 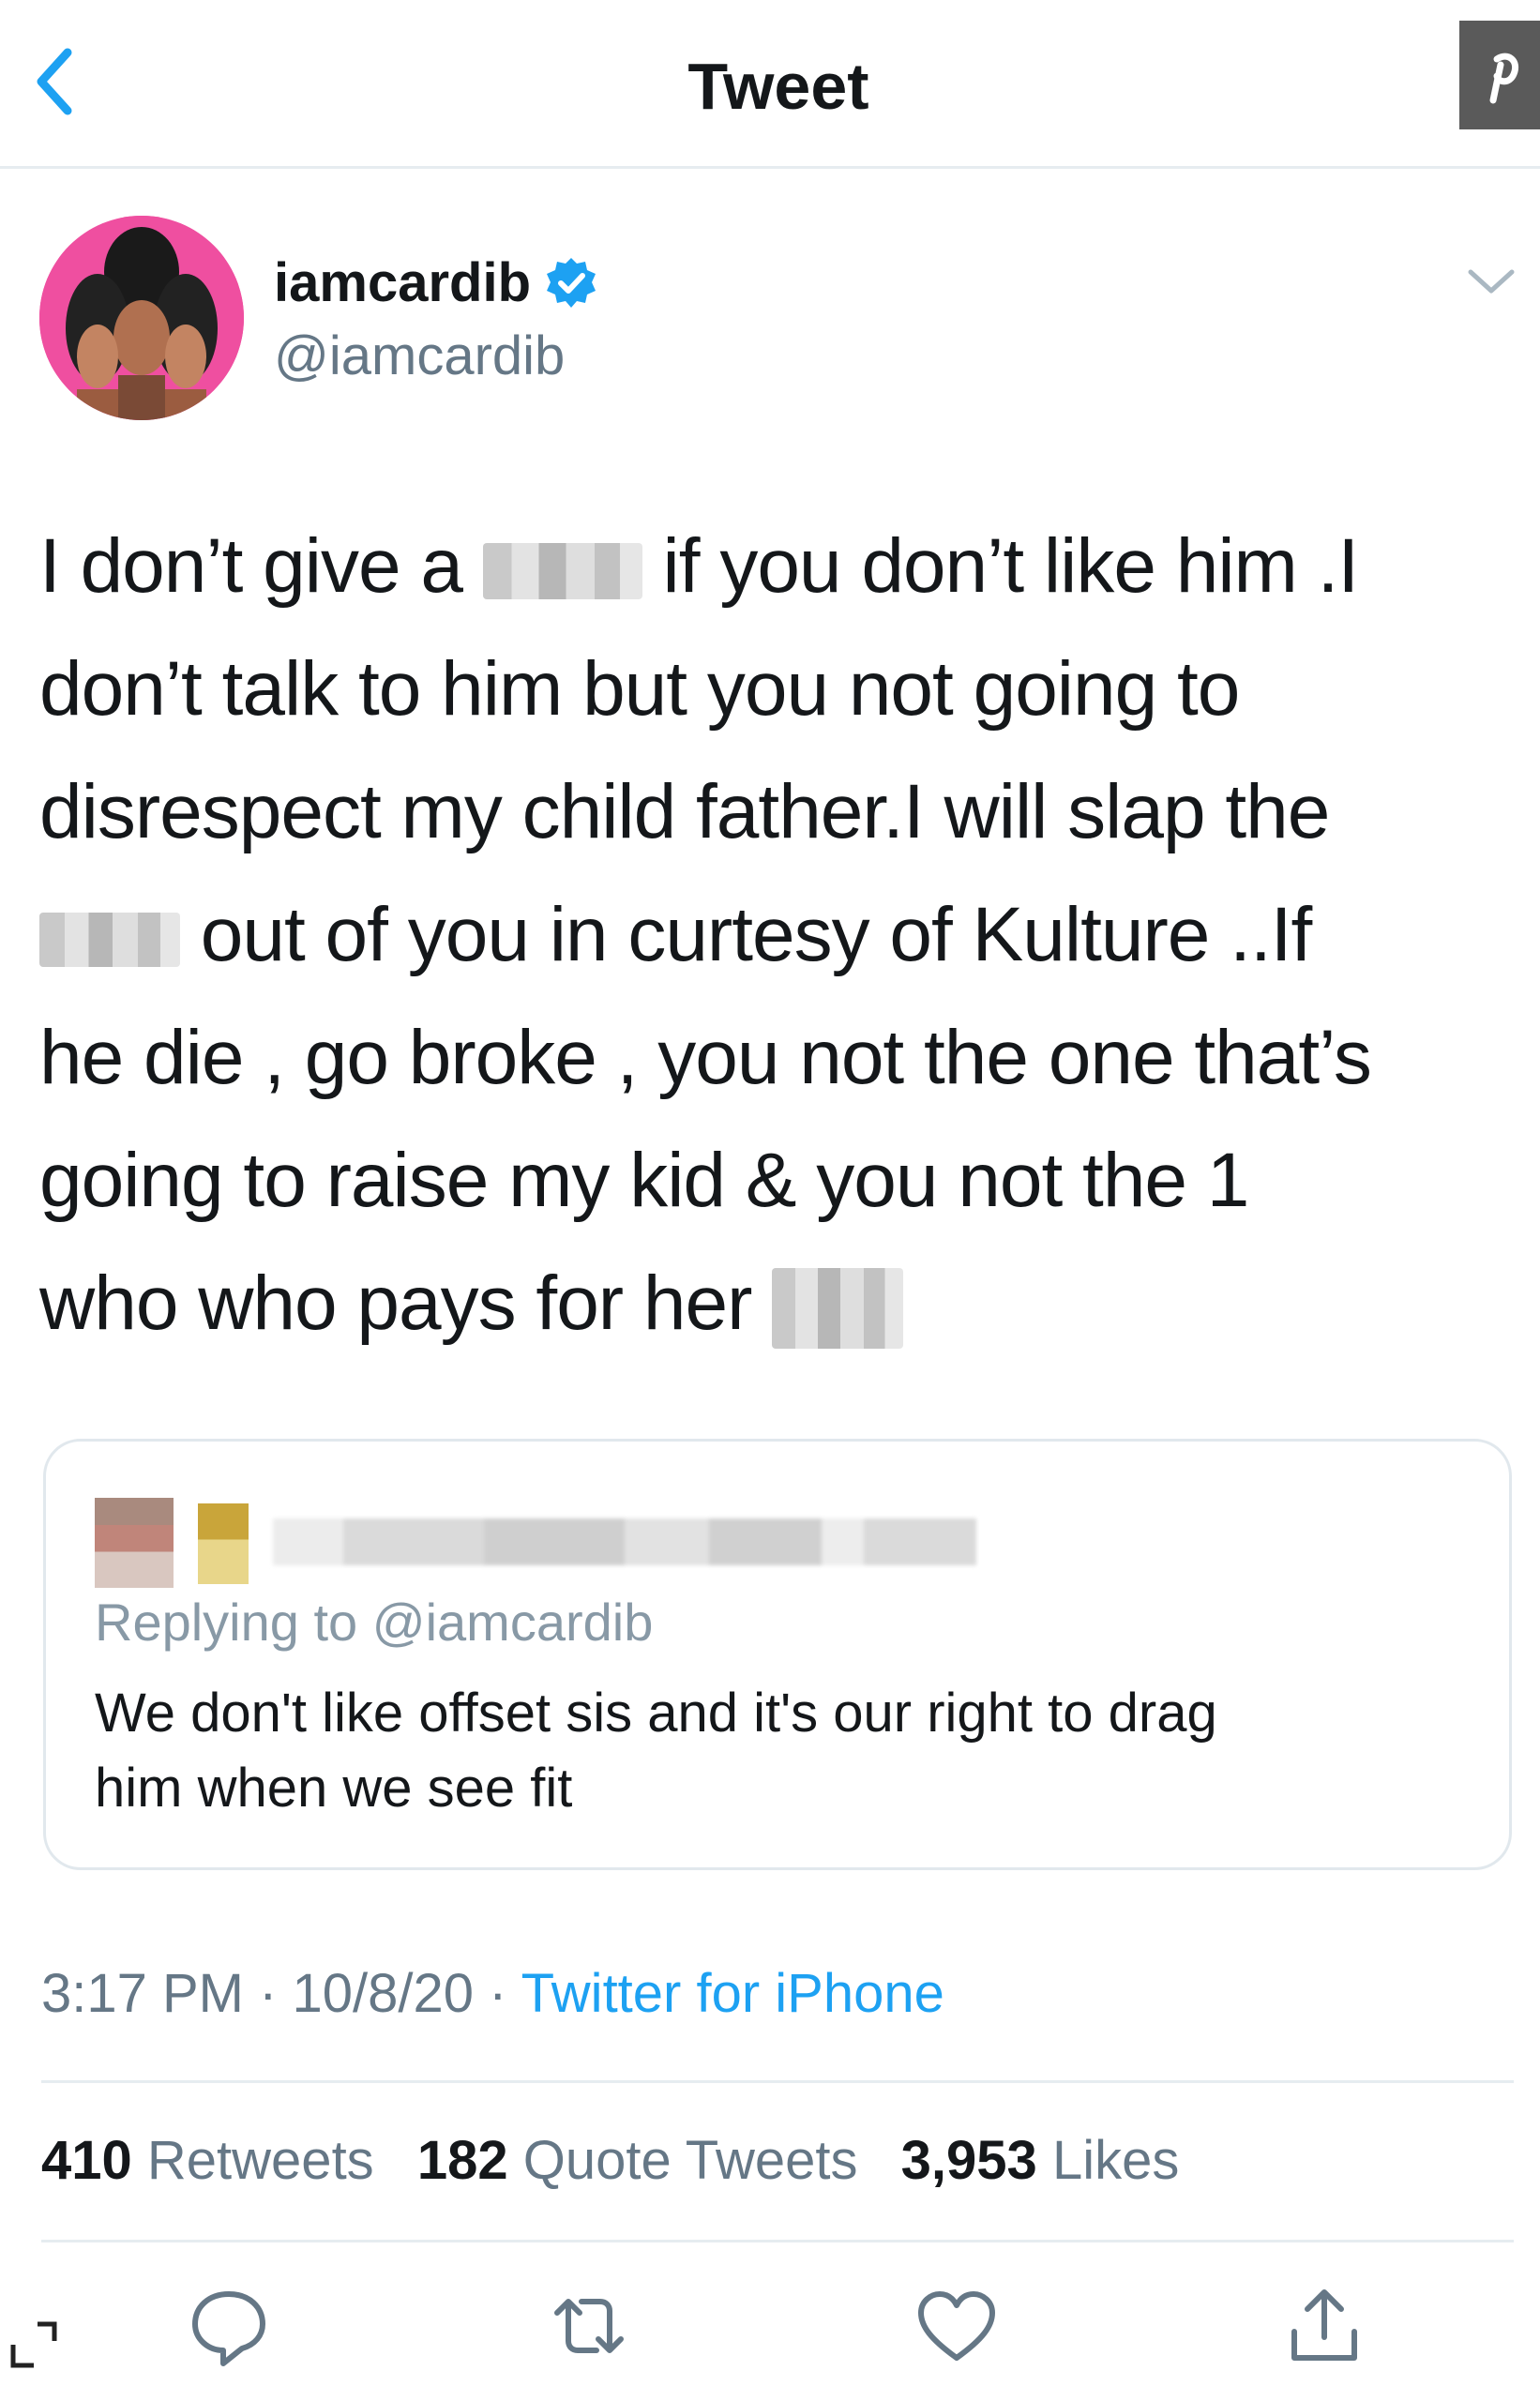 What do you see at coordinates (261, 566) in the screenshot?
I see `tweet-text-segment: I don’t give a` at bounding box center [261, 566].